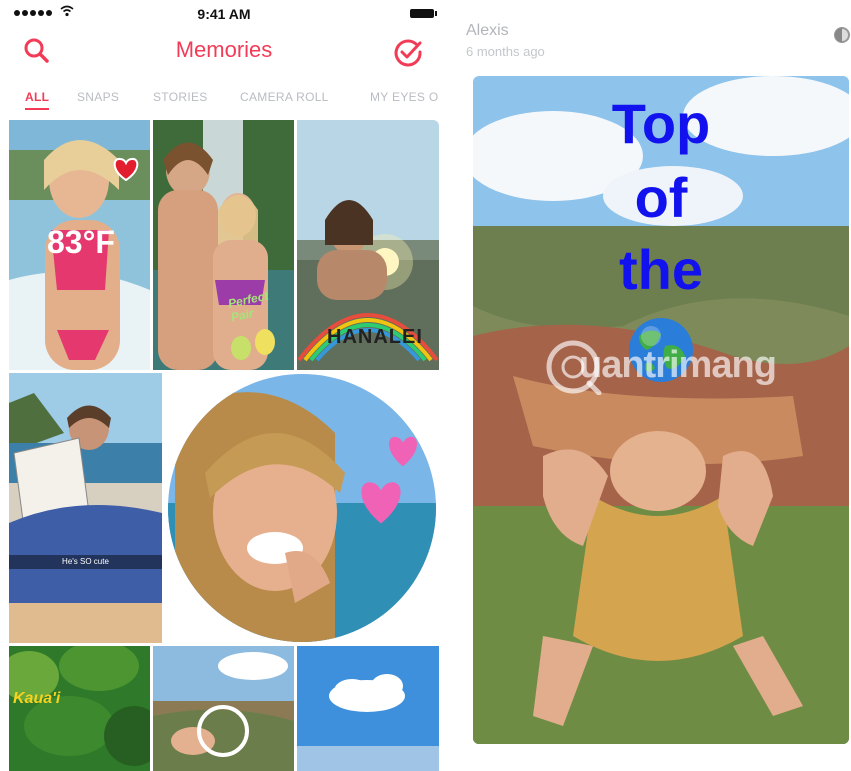 The width and height of the screenshot is (851, 771). What do you see at coordinates (661, 197) in the screenshot?
I see `caption-line-2: of` at bounding box center [661, 197].